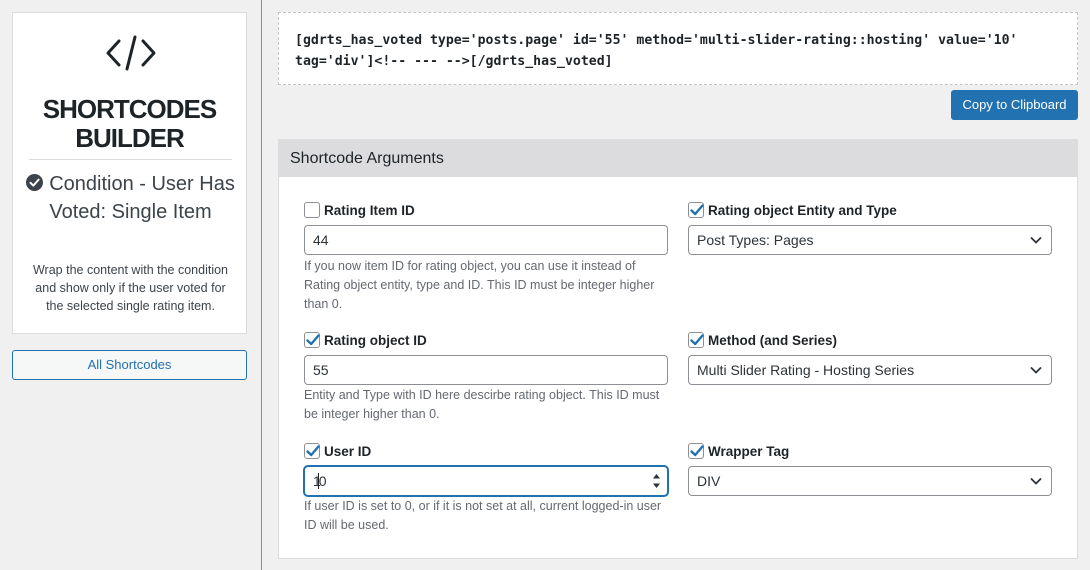 The height and width of the screenshot is (570, 1090). Describe the element at coordinates (486, 370) in the screenshot. I see `rating-object-id-input: 55` at that location.